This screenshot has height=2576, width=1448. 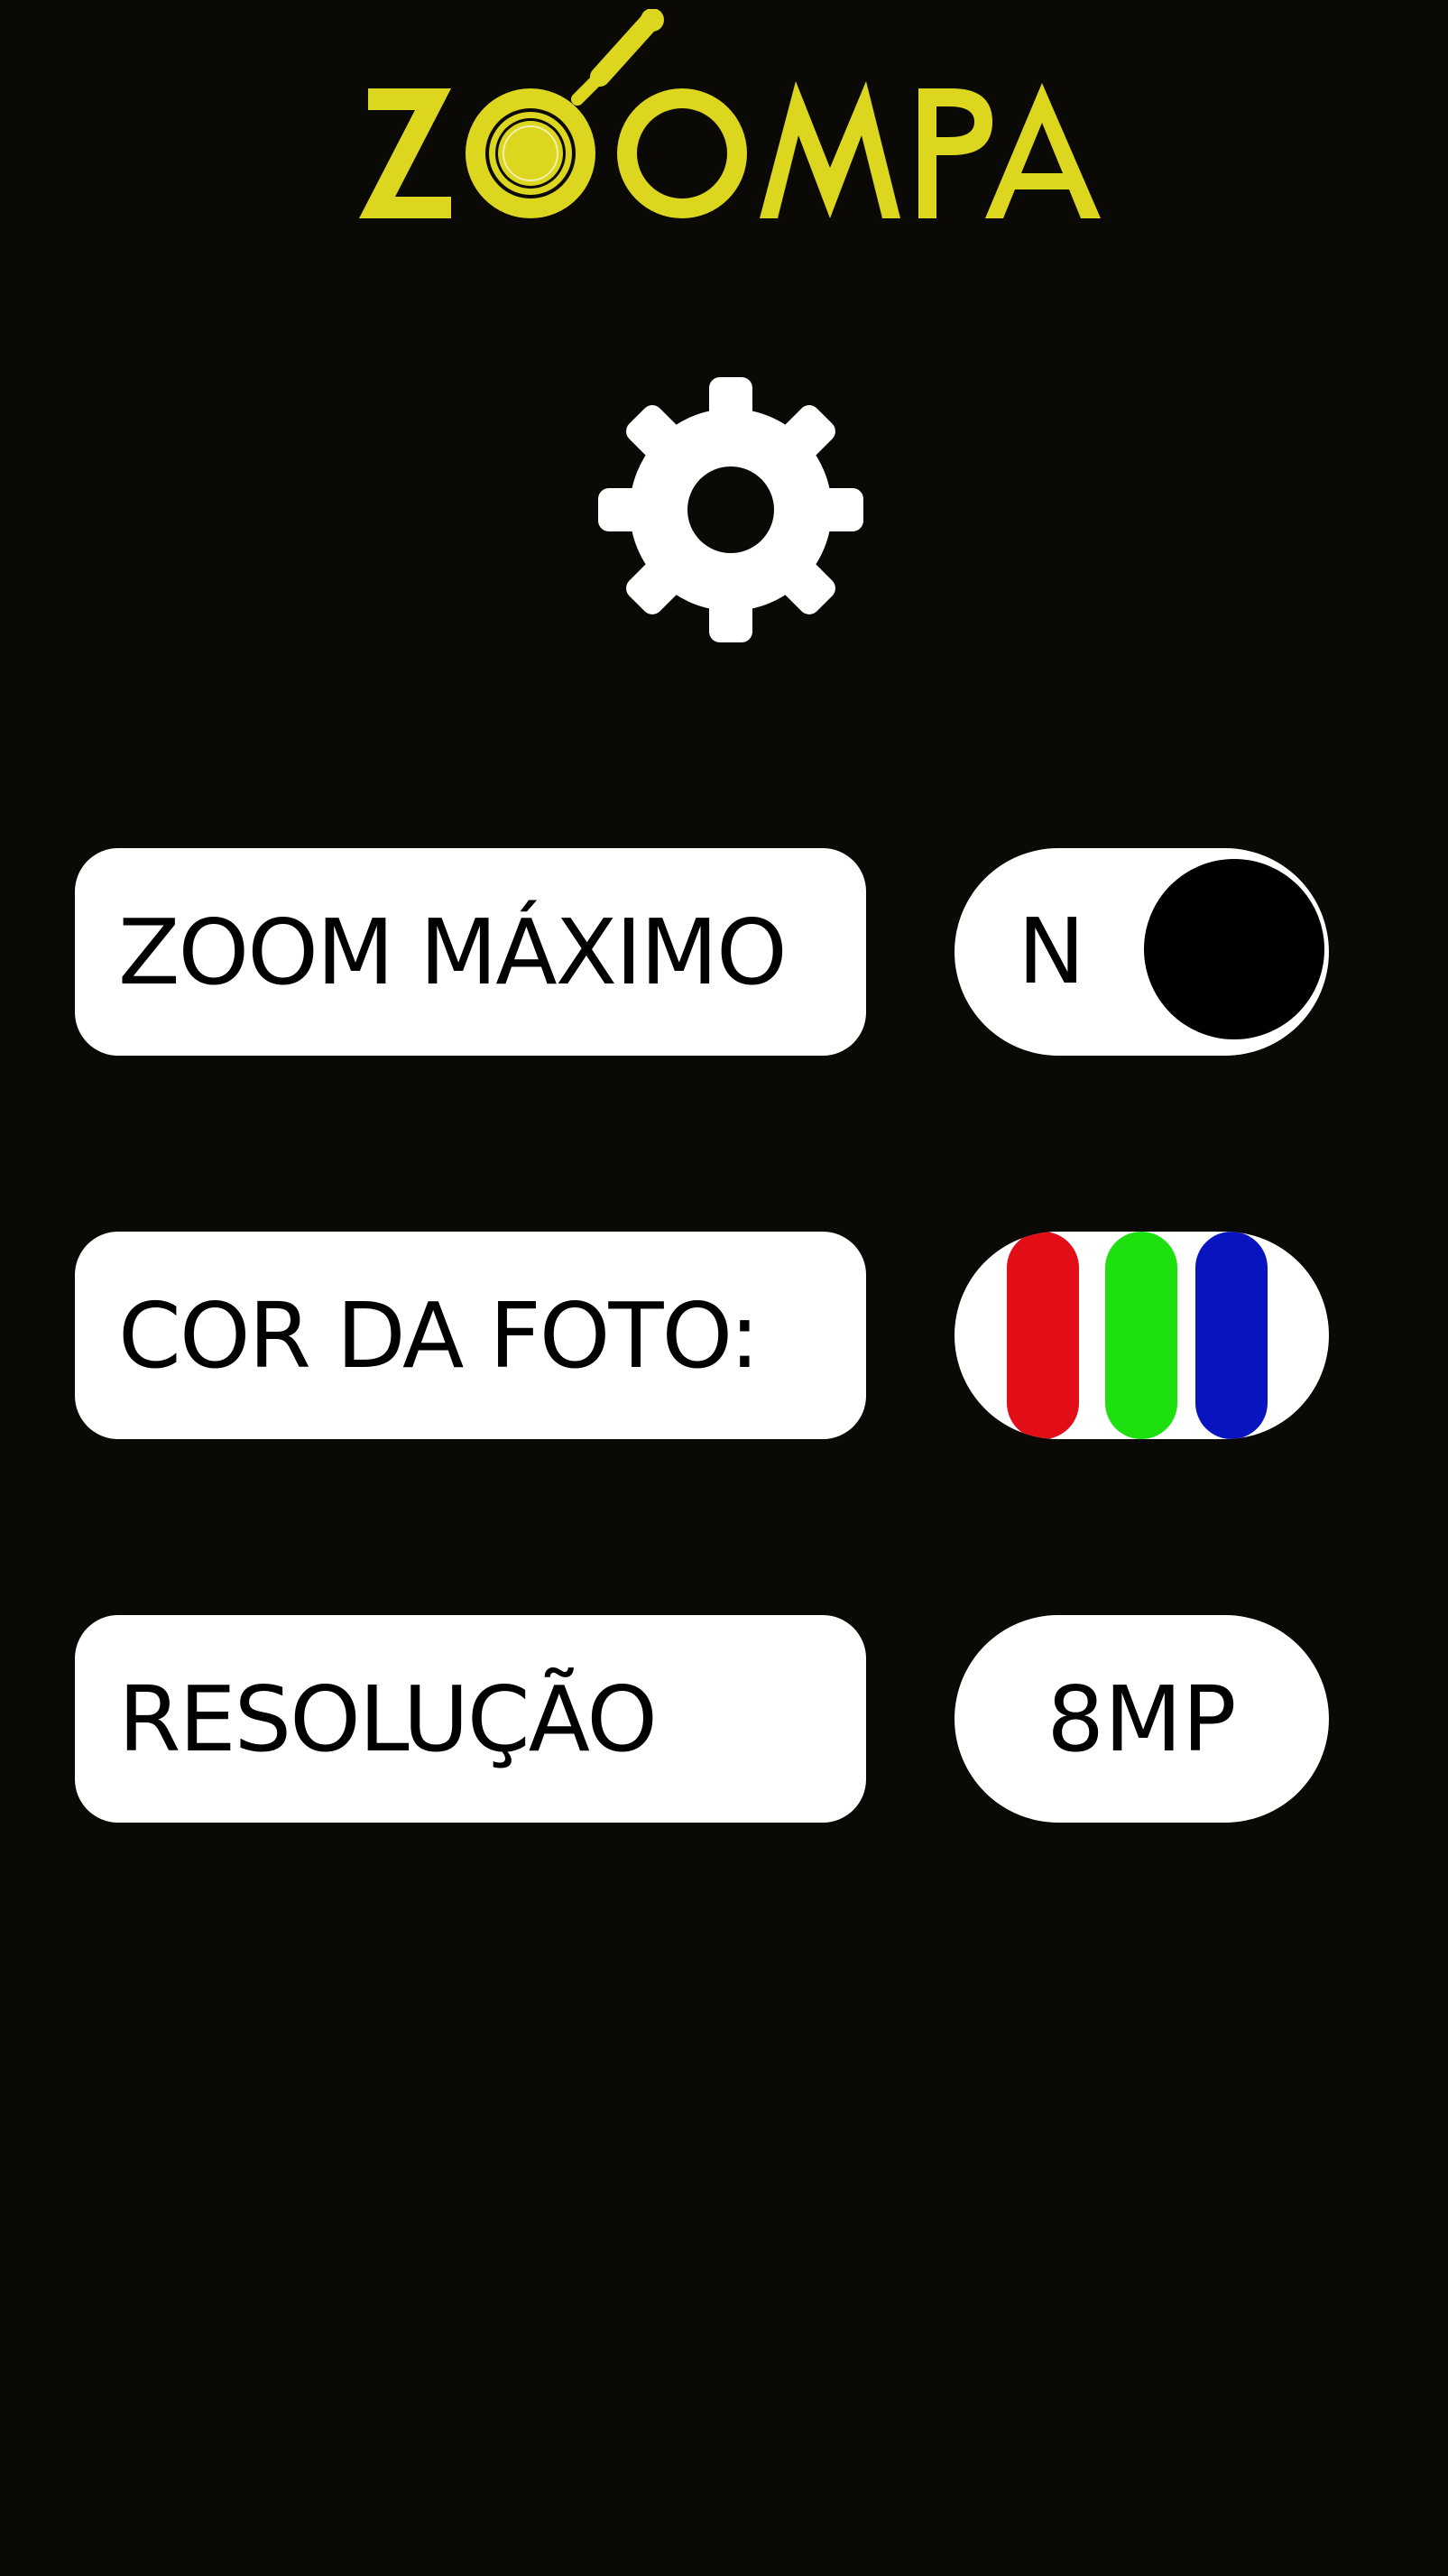 I want to click on zoom-toggle-state: N, so click(x=1051, y=952).